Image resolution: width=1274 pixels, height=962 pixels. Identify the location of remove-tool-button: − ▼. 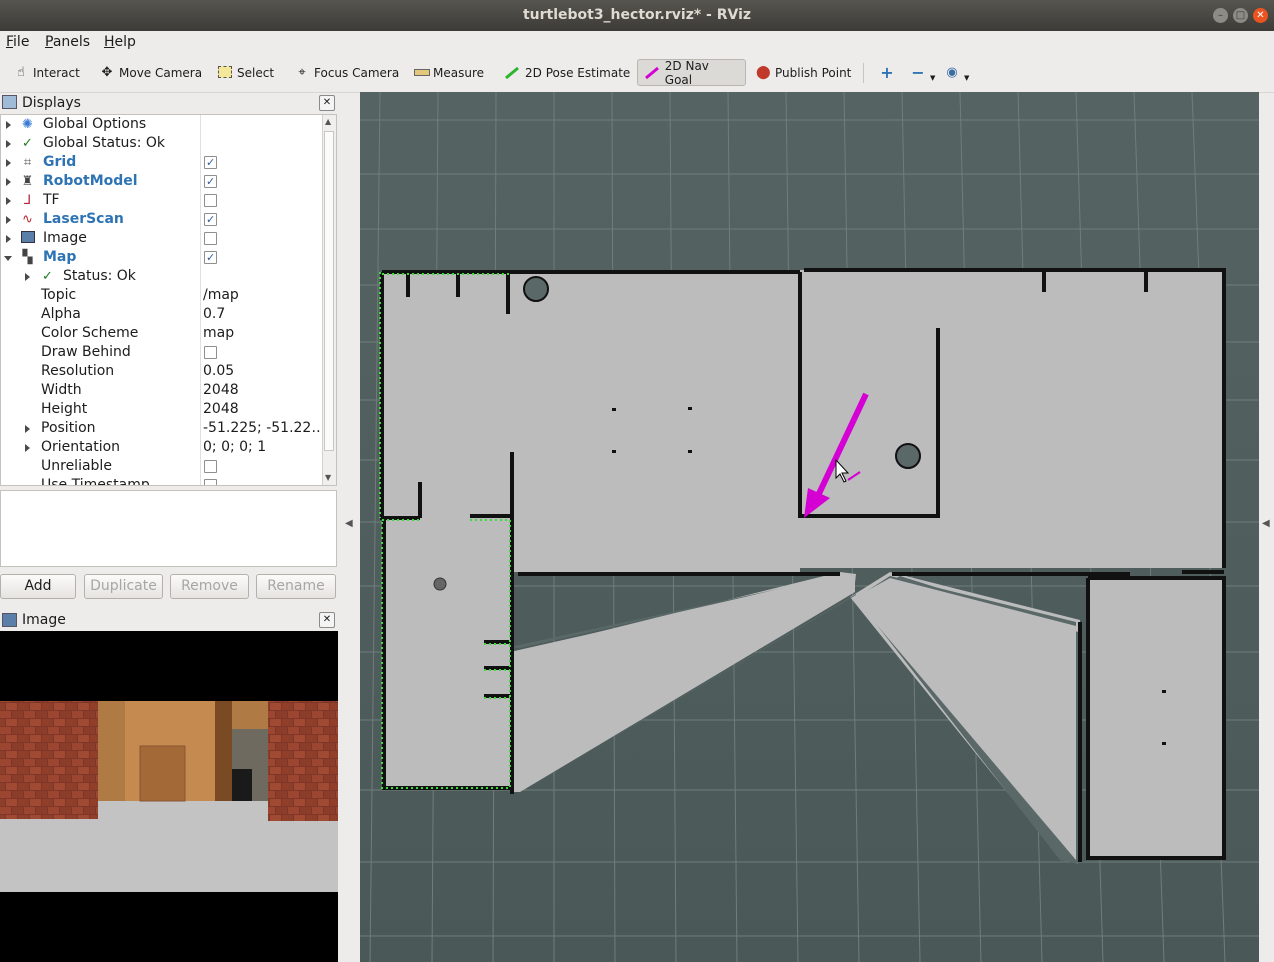
(923, 72).